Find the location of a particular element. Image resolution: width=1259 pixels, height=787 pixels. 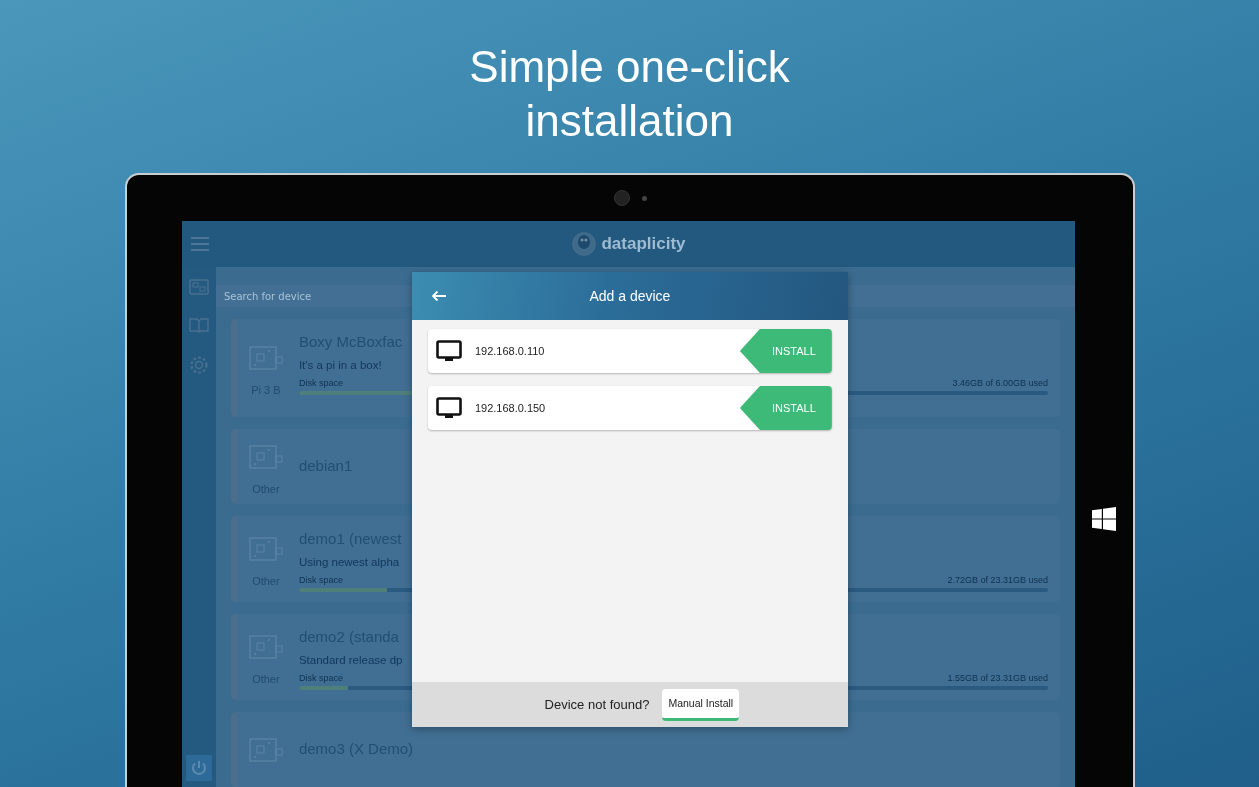

dialog-title: Add a device is located at coordinates (630, 296).